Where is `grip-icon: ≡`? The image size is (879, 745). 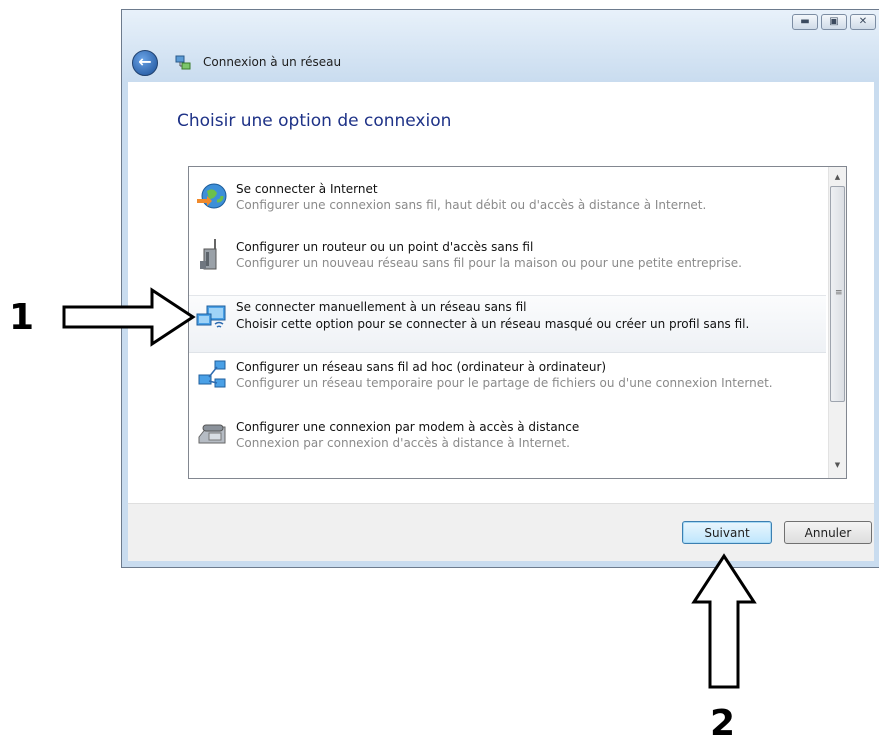
grip-icon: ≡ is located at coordinates (839, 293).